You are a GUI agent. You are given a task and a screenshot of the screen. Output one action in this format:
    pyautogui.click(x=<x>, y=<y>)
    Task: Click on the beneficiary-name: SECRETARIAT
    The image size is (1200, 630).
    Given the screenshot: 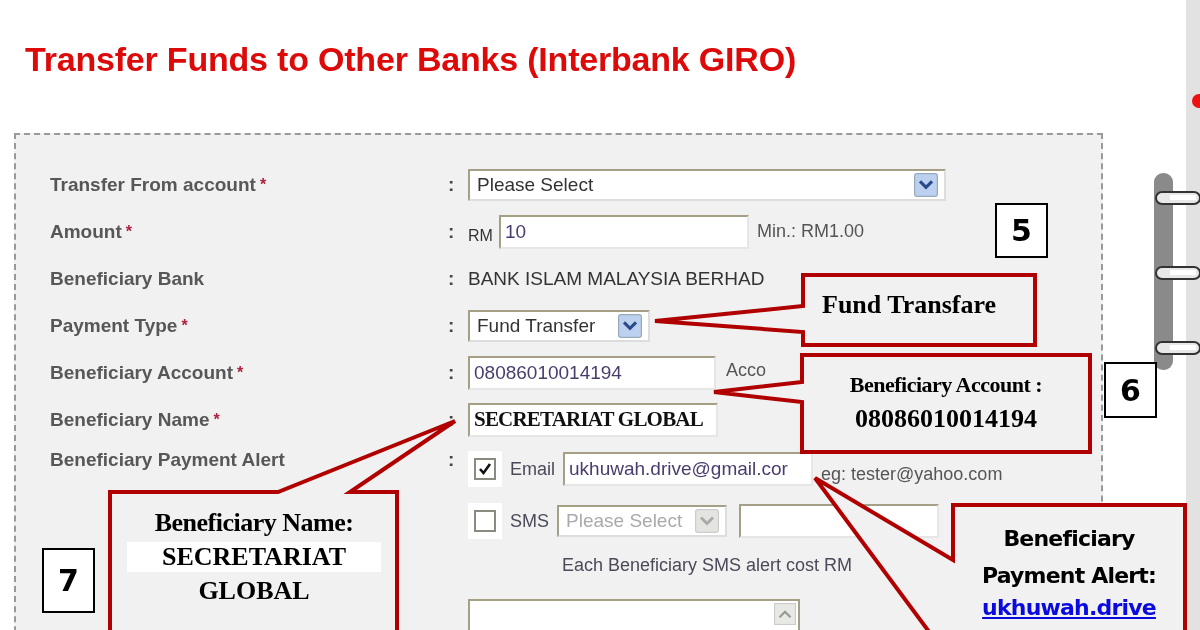 What is the action you would take?
    pyautogui.click(x=254, y=557)
    